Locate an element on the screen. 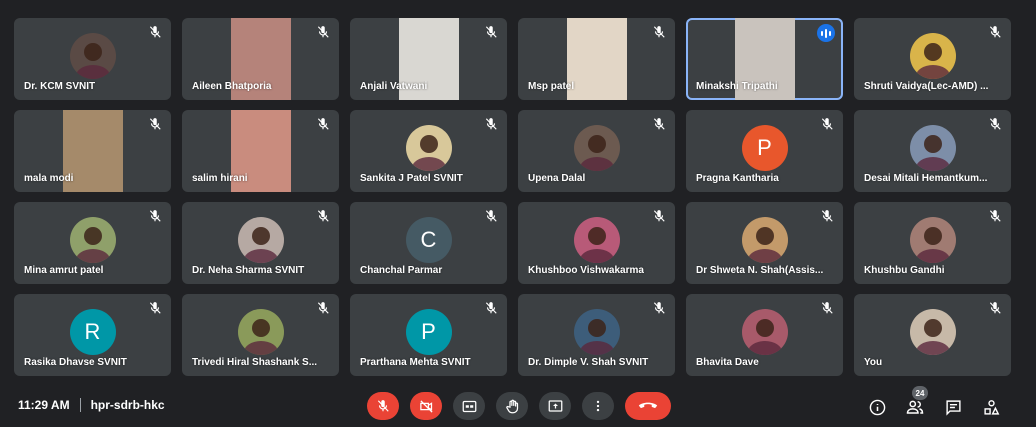  participant-name: salim hirani is located at coordinates (220, 178).